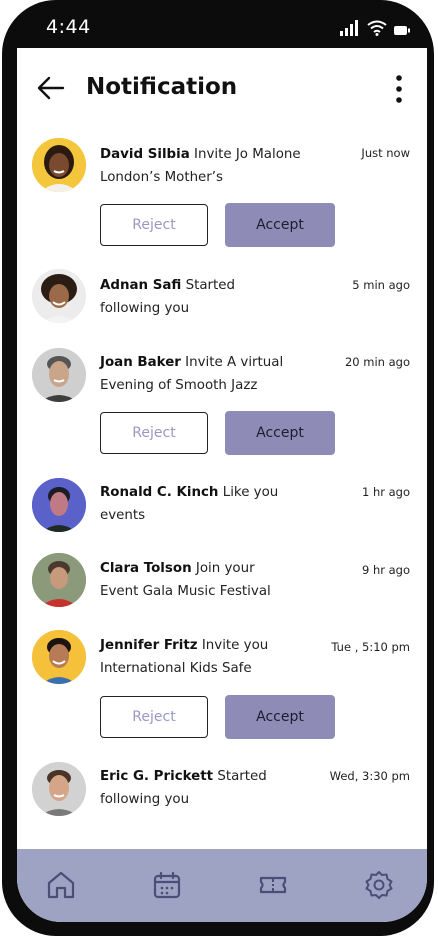  Describe the element at coordinates (207, 297) in the screenshot. I see `notification-text: Adnan Safi Started following you` at that location.